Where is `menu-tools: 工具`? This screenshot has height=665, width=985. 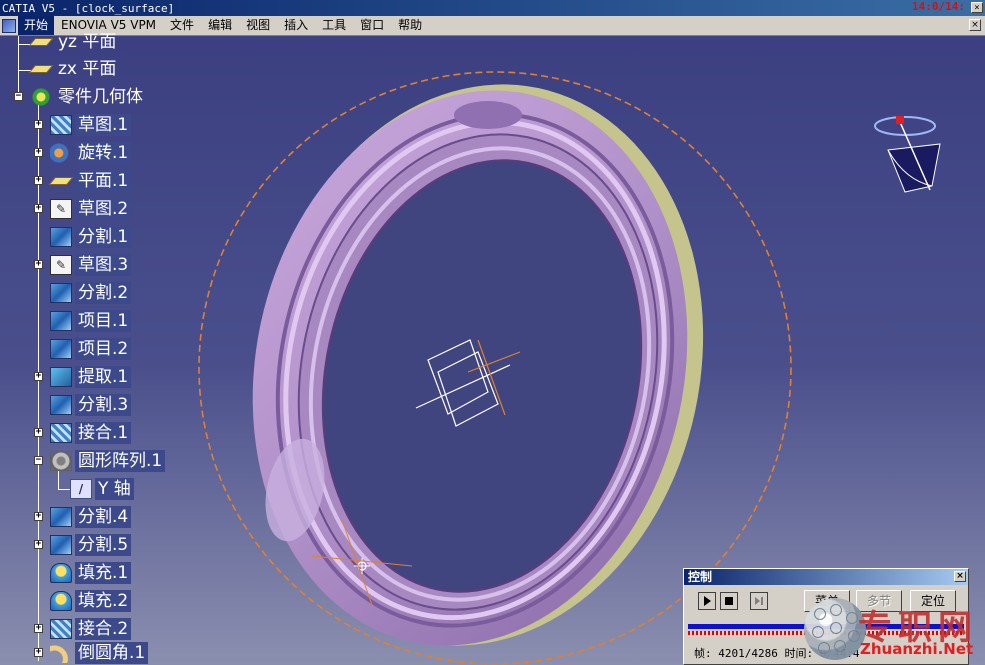 menu-tools: 工具 is located at coordinates (334, 25).